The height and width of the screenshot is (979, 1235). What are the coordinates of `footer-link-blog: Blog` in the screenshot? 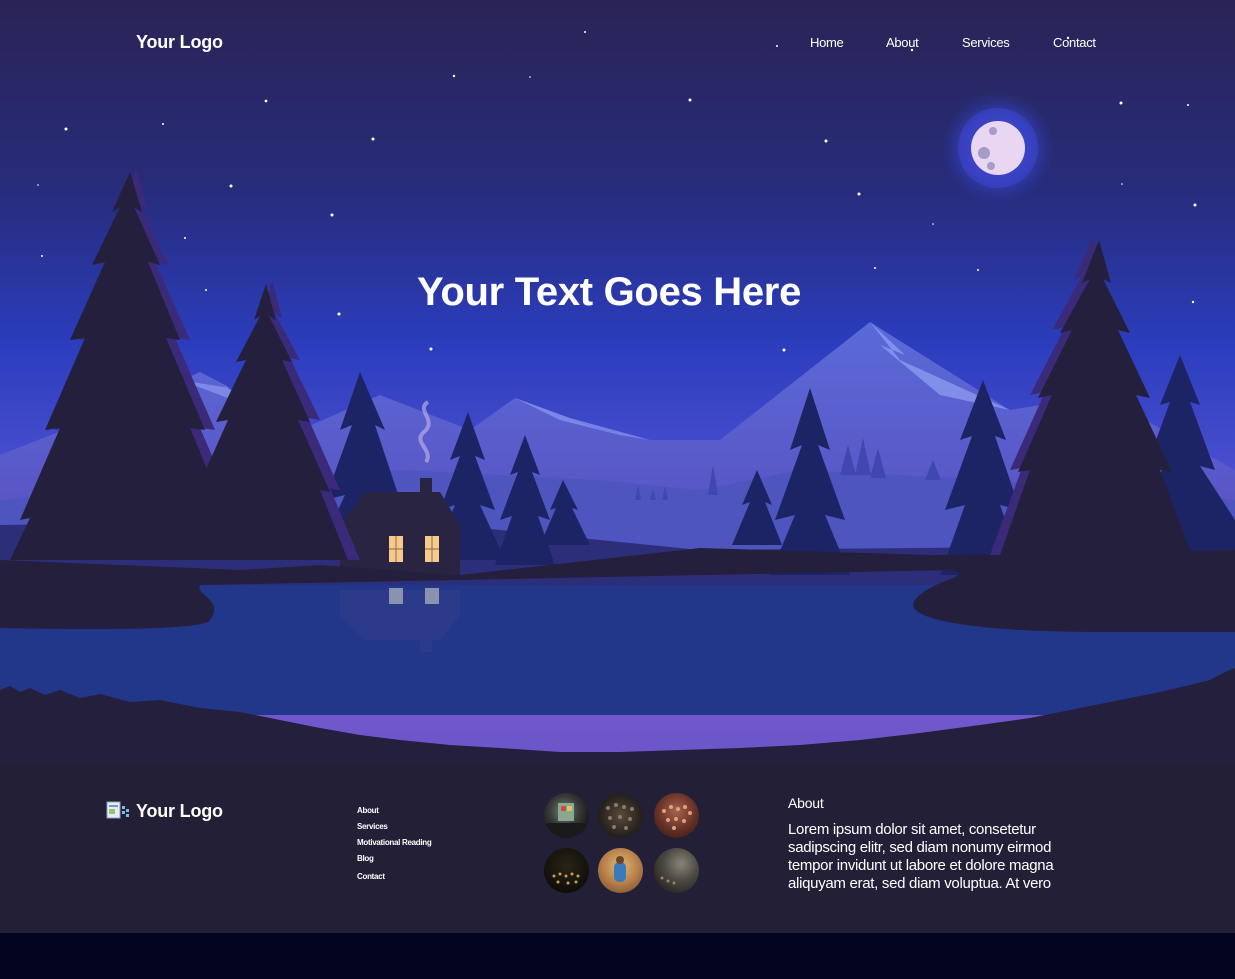 It's located at (394, 862).